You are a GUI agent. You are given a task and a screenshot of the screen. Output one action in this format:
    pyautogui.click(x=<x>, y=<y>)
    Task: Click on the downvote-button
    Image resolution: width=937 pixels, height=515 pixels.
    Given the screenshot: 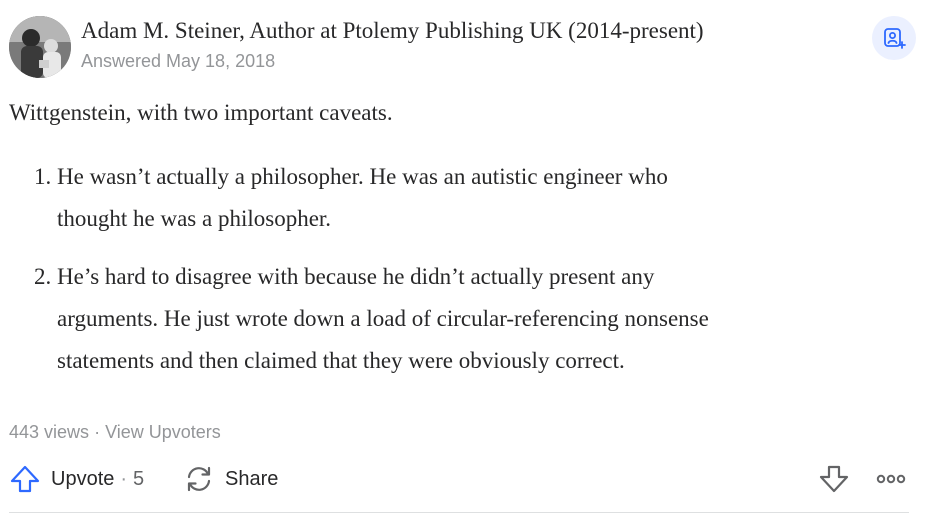 What is the action you would take?
    pyautogui.click(x=834, y=479)
    